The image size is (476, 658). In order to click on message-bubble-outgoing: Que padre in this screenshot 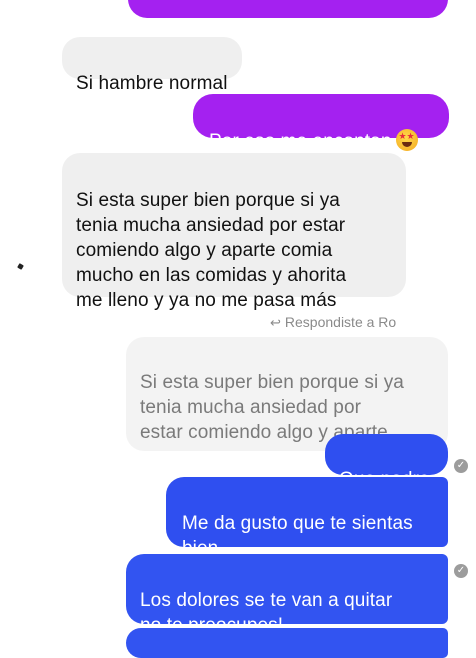, I will do `click(386, 462)`.